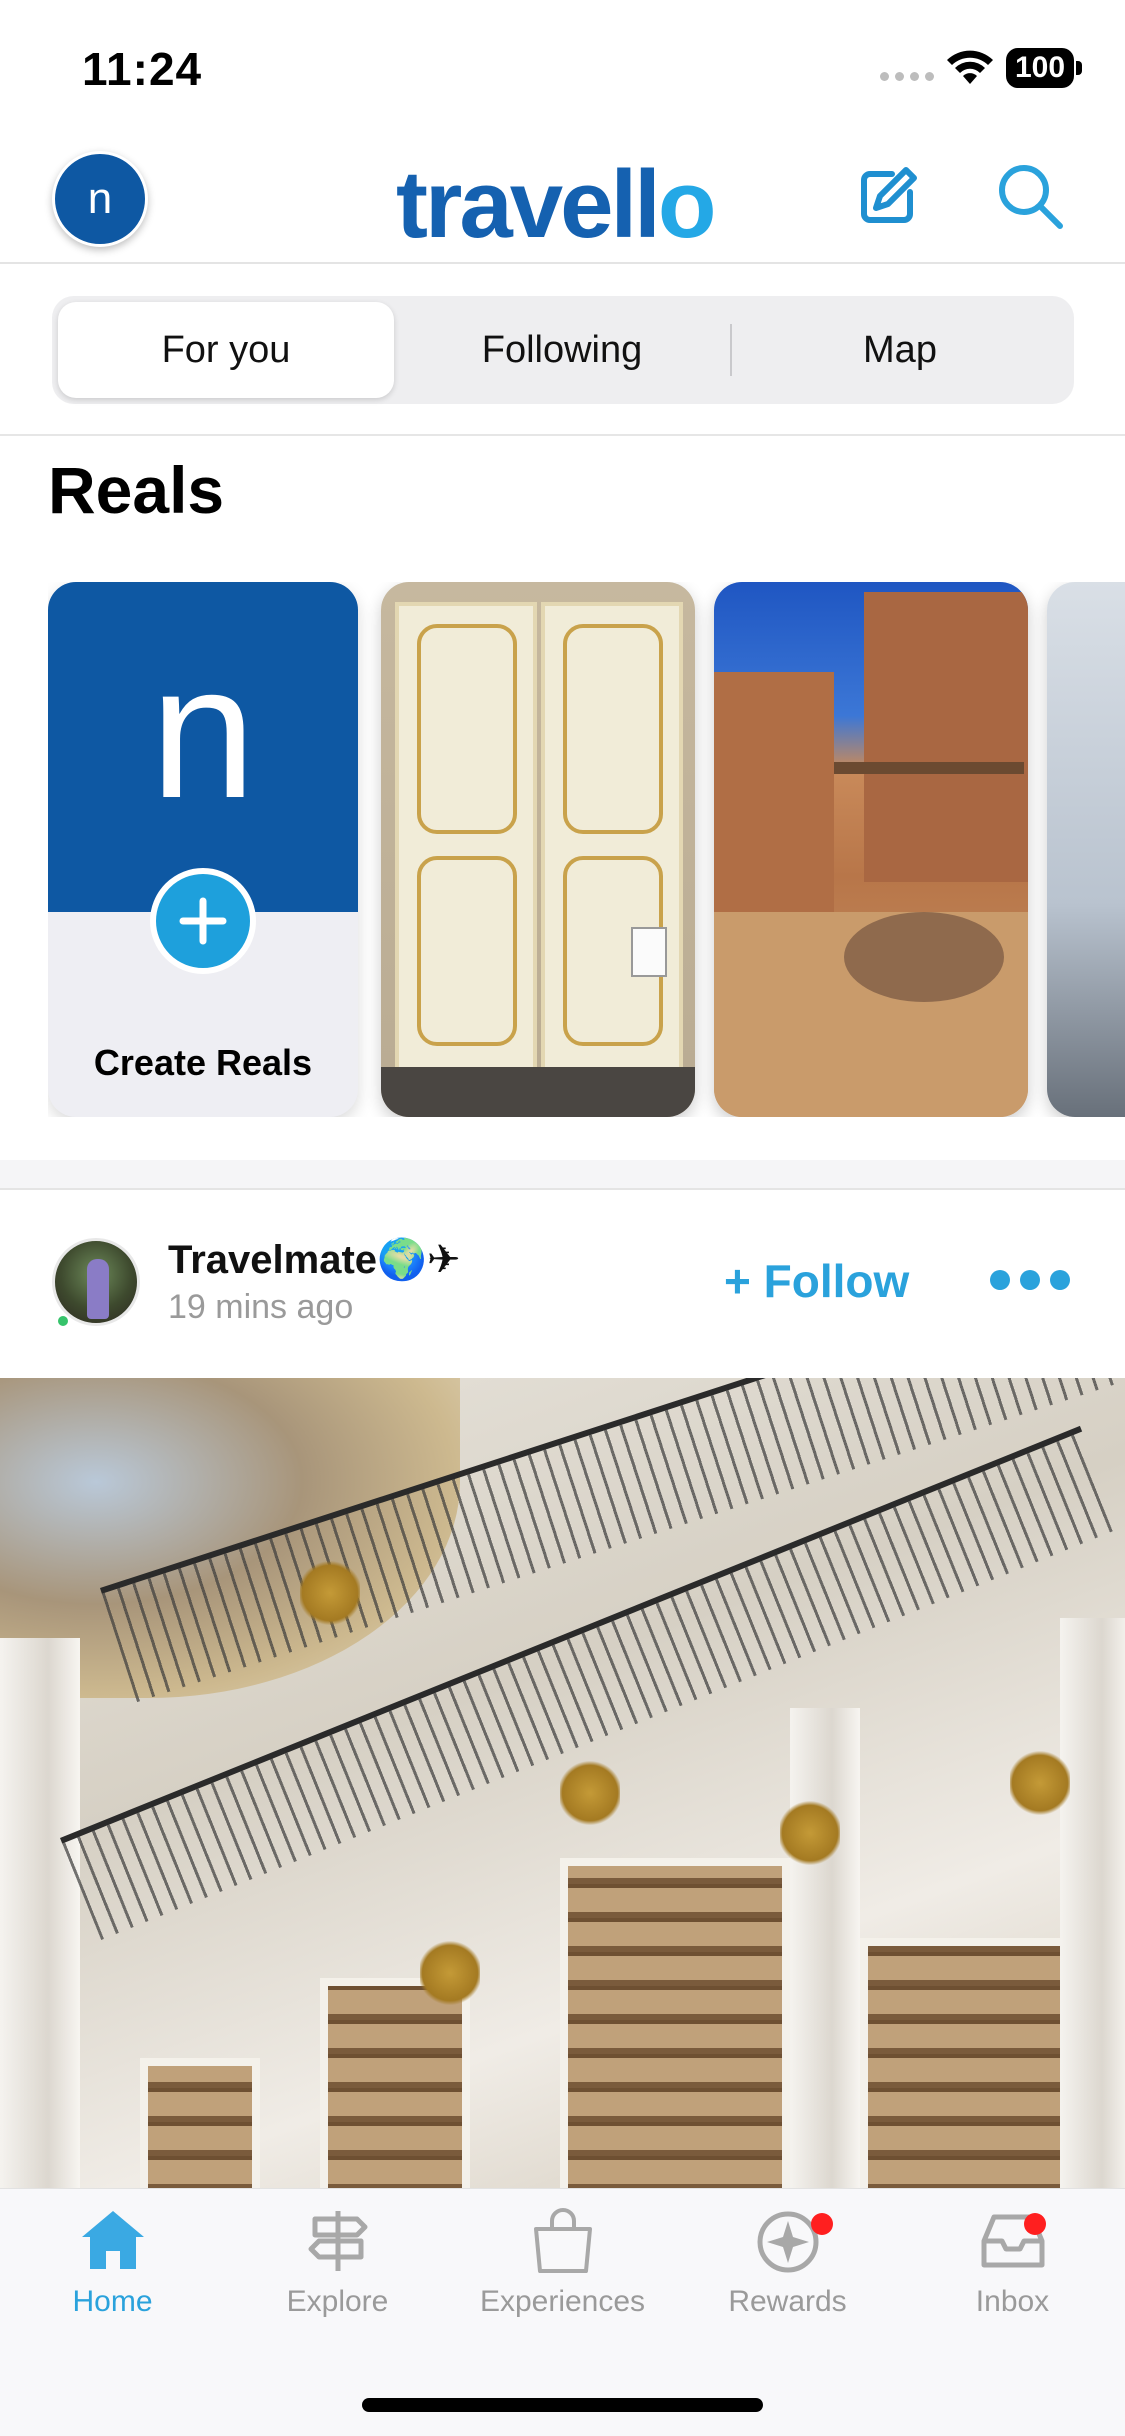  I want to click on tab-rewards: Rewards, so click(787, 2282).